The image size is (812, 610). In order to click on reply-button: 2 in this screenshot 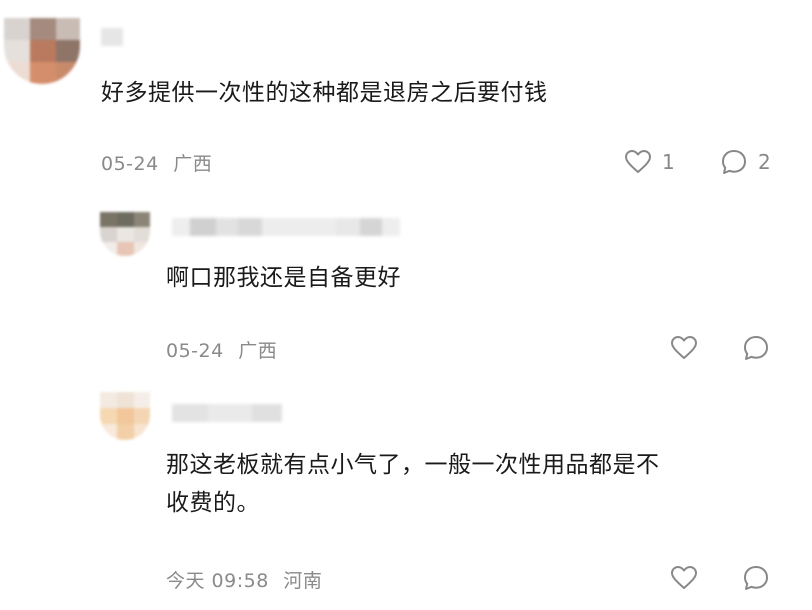, I will do `click(745, 162)`.